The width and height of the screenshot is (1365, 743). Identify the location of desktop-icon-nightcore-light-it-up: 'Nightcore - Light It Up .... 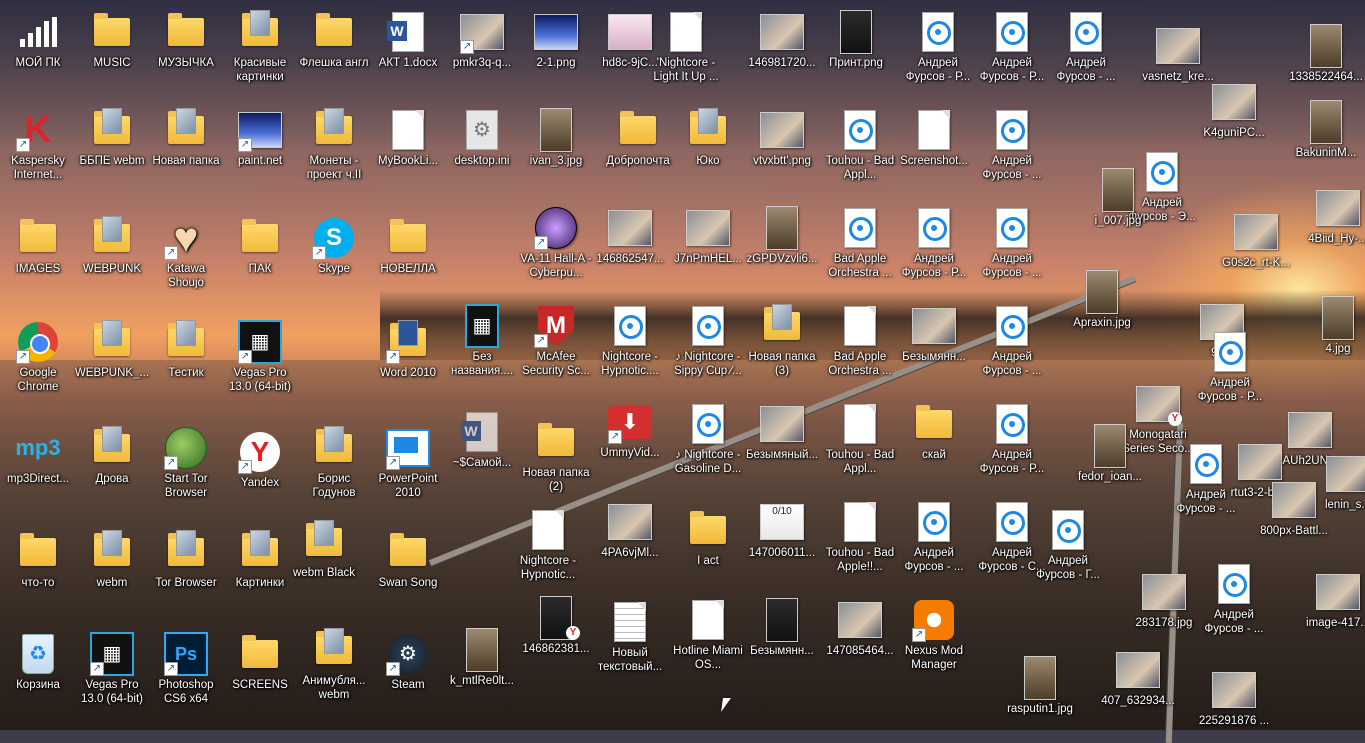
(686, 47).